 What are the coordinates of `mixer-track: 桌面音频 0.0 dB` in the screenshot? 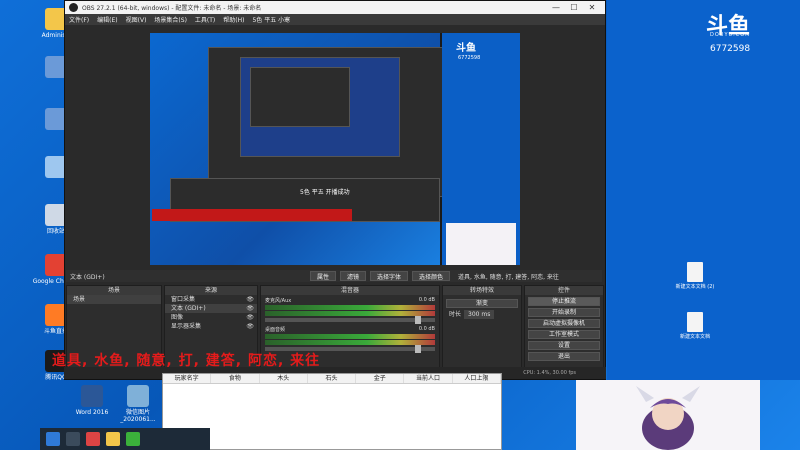 It's located at (350, 338).